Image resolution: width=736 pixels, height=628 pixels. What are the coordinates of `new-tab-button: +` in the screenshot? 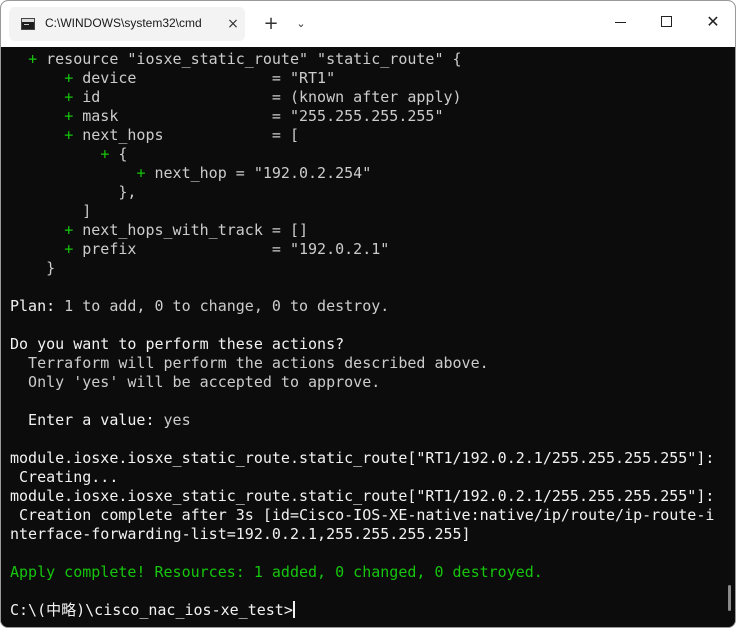 It's located at (271, 24).